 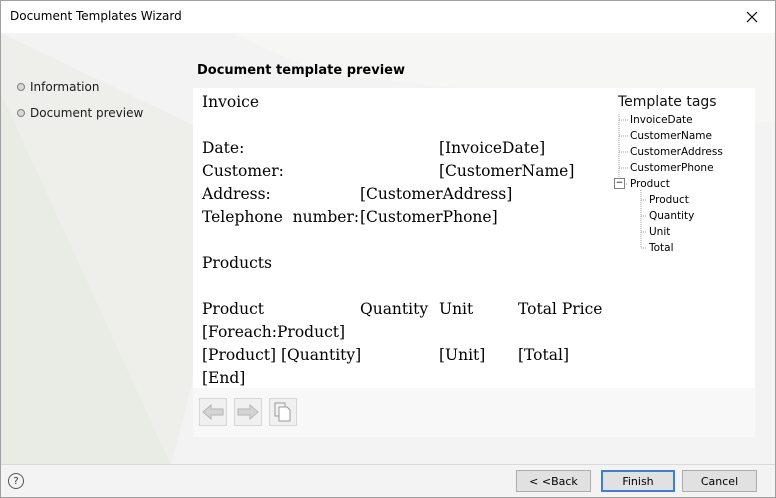 I want to click on close-icon, so click(x=752, y=17).